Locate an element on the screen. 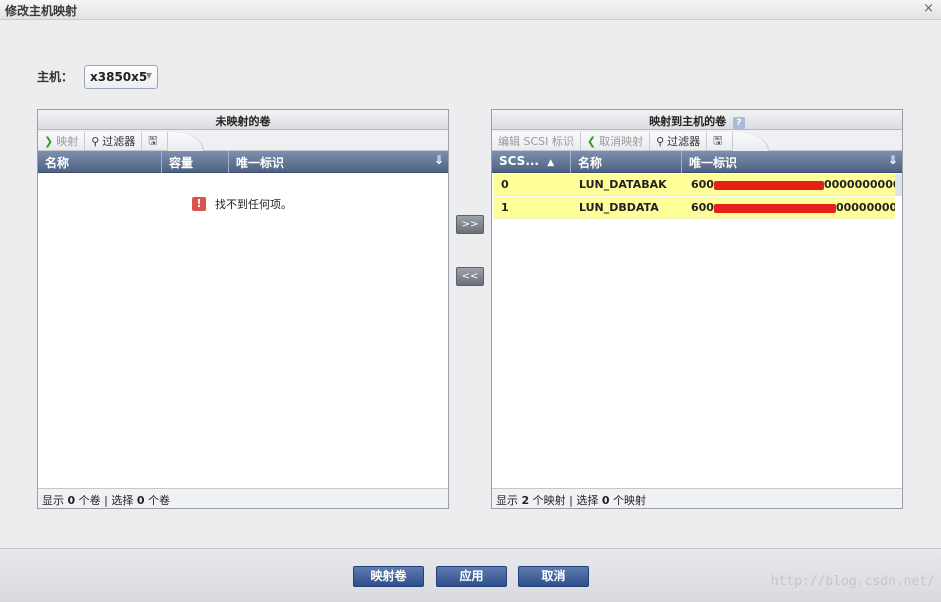  sort-ascending-icon: ▲ is located at coordinates (551, 163).